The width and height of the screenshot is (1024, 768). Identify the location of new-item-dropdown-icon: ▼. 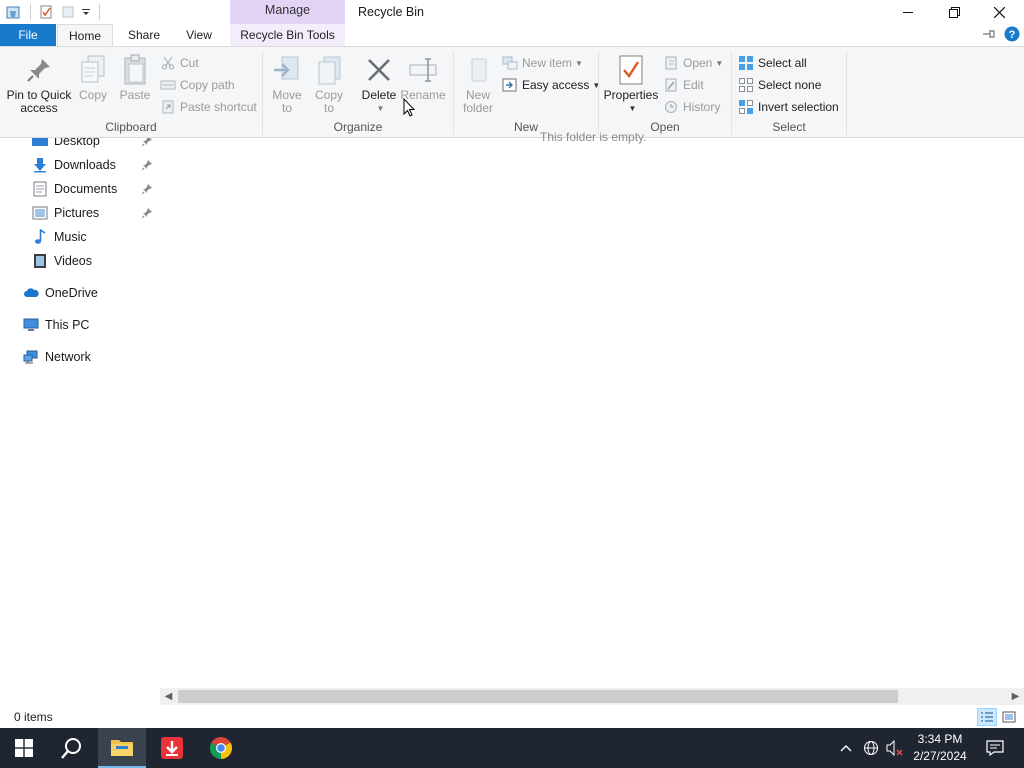
(579, 63).